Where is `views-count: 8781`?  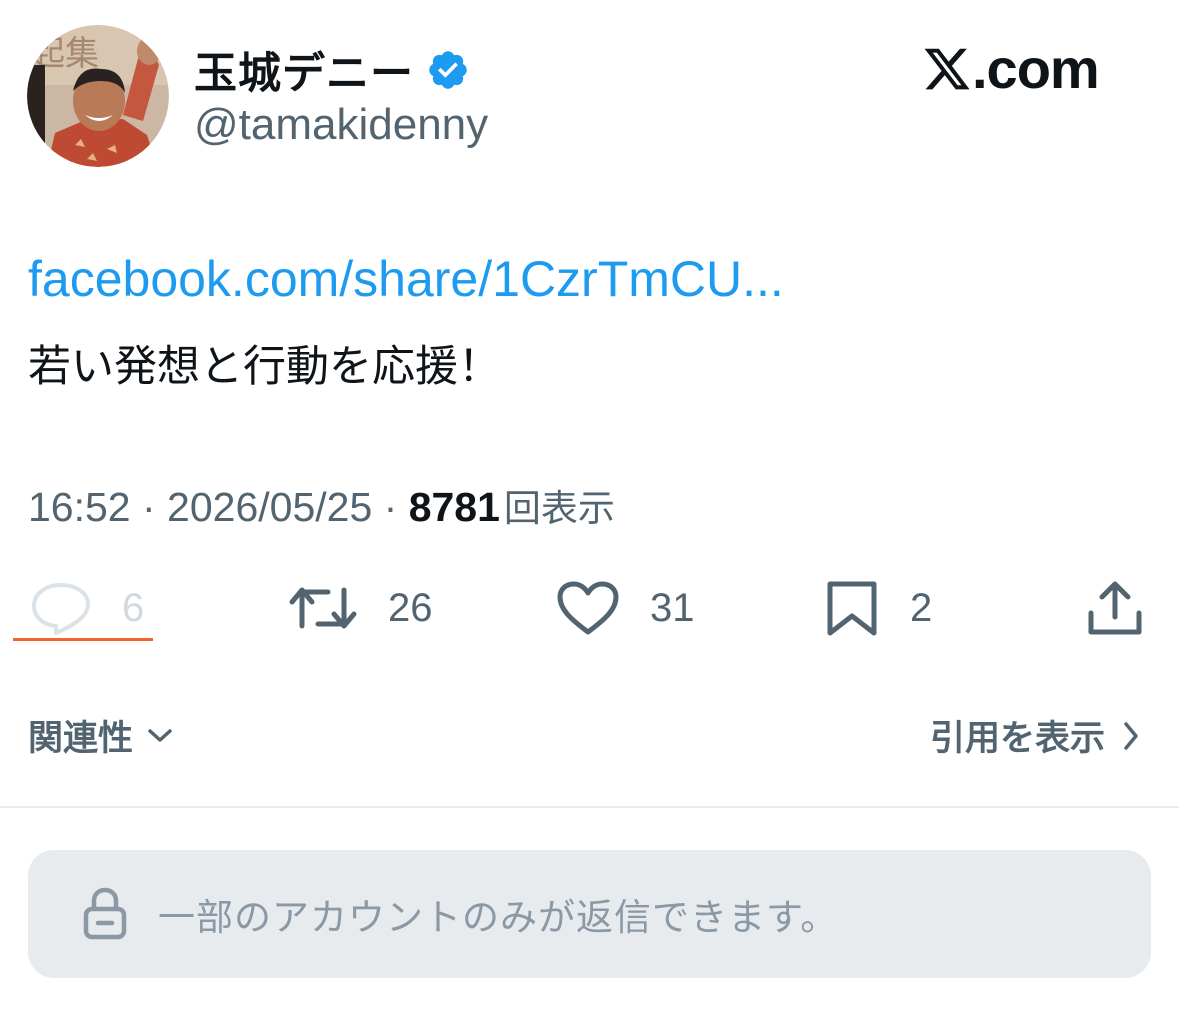
views-count: 8781 is located at coordinates (454, 507).